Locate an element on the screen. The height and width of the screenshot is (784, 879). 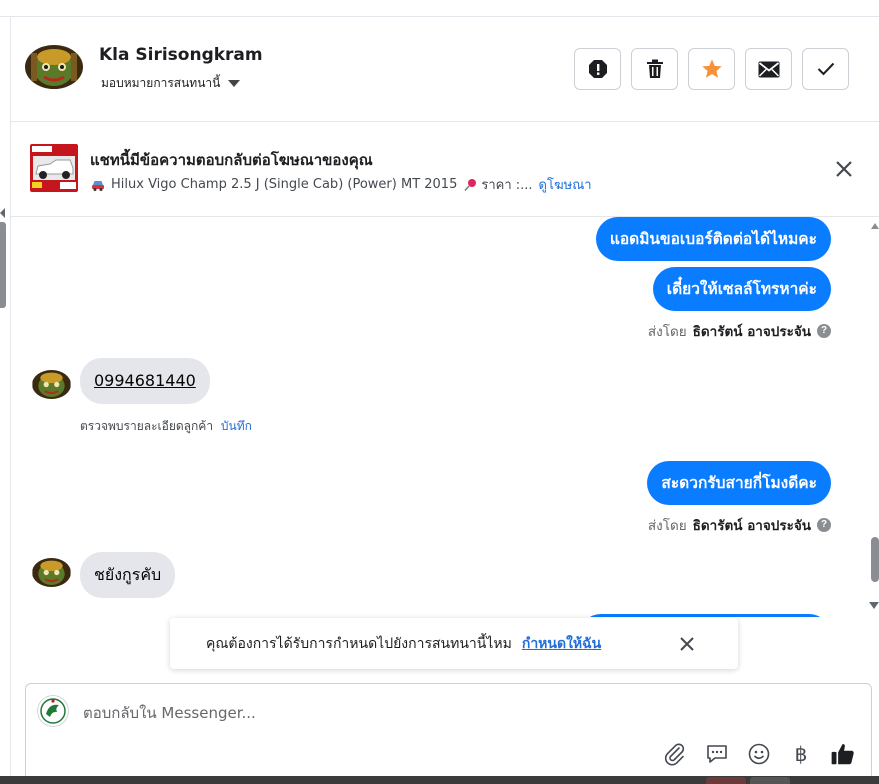
ad-thumbnail is located at coordinates (54, 168).